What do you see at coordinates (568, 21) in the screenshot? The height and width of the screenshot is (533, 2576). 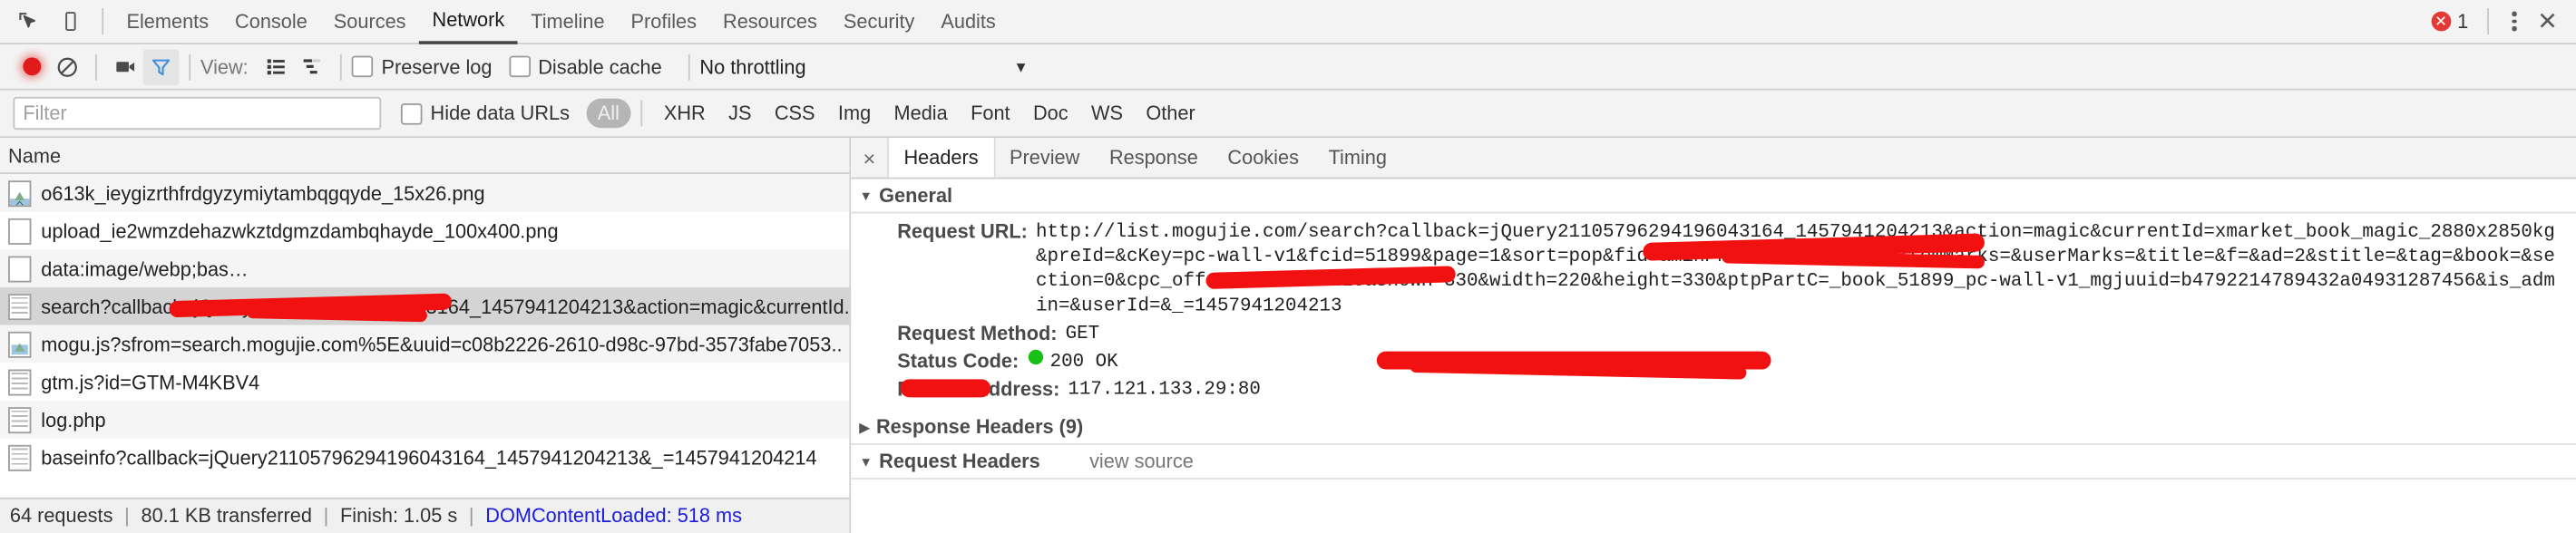 I see `tab-timeline: Timeline` at bounding box center [568, 21].